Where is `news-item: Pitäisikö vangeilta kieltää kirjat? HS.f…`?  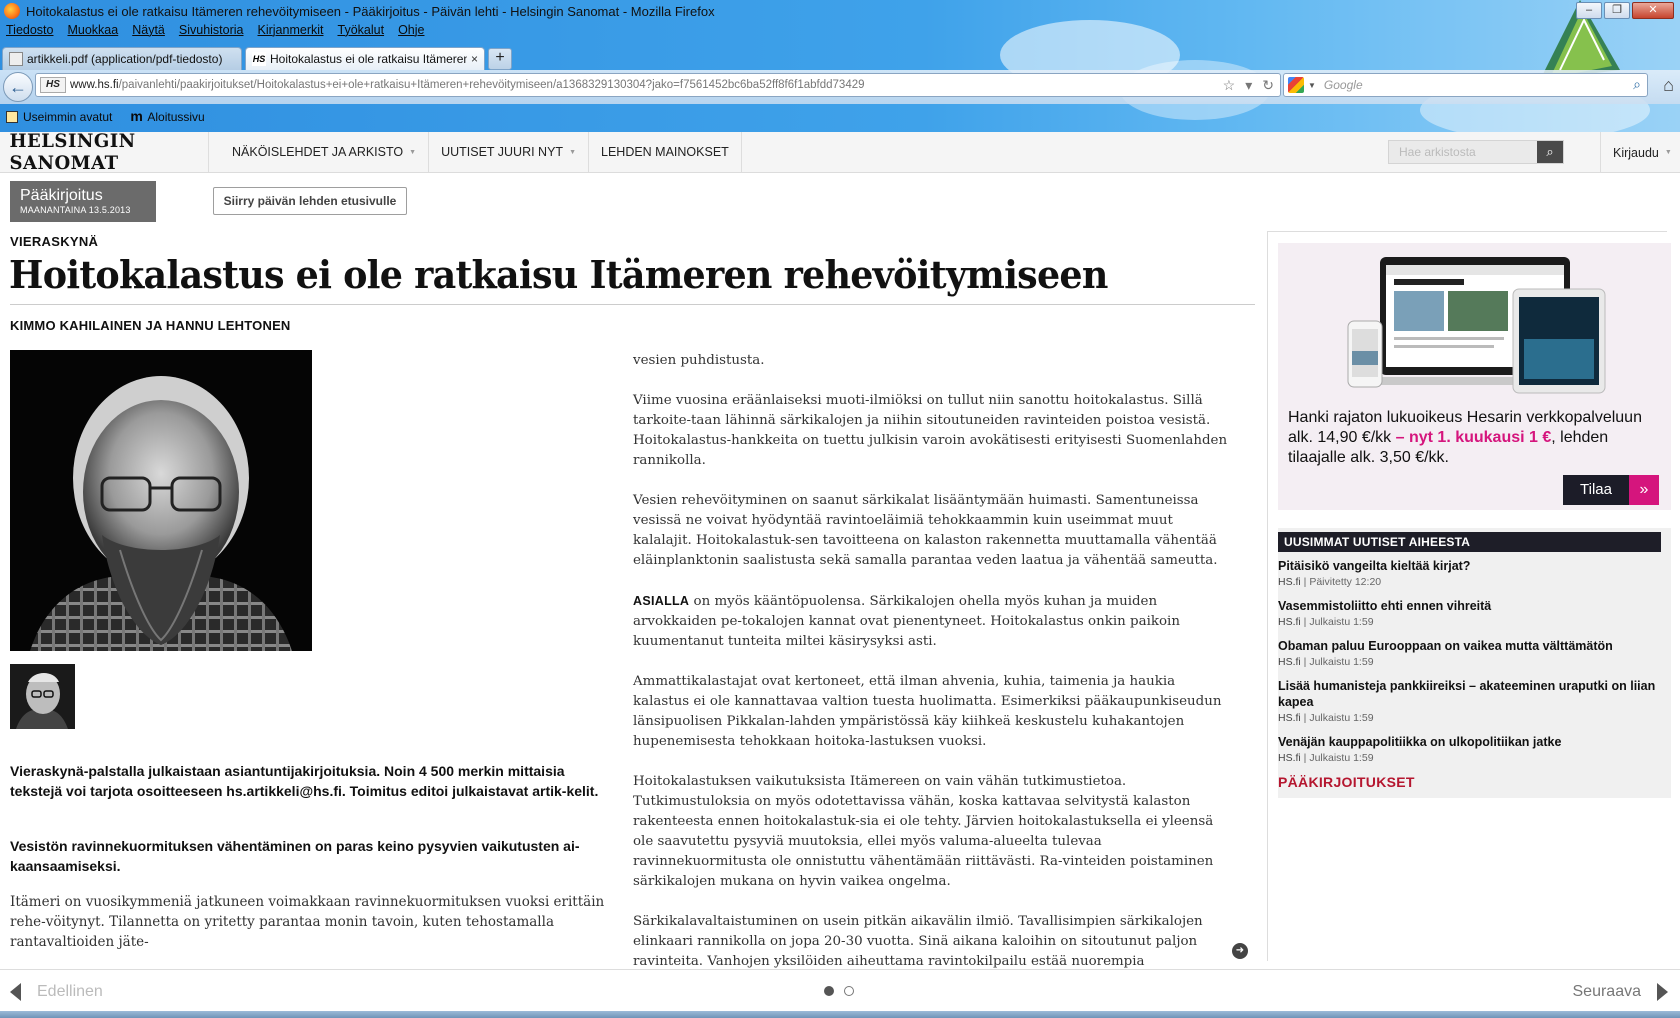
news-item: Pitäisikö vangeilta kieltää kirjat? HS.f… is located at coordinates (1469, 573).